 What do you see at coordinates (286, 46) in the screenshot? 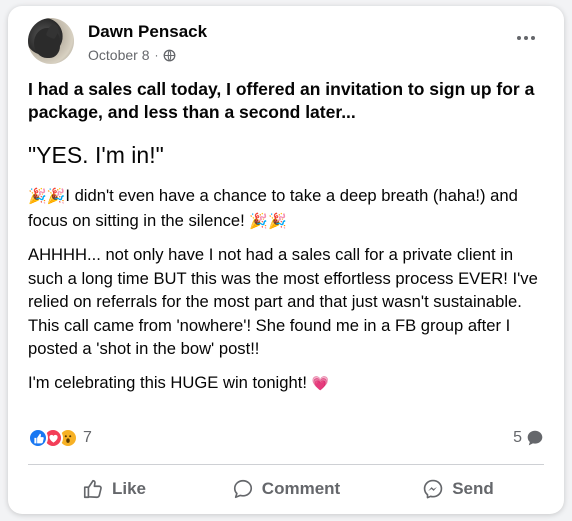
I see `post-header: Dawn Pensack October 8 ·` at bounding box center [286, 46].